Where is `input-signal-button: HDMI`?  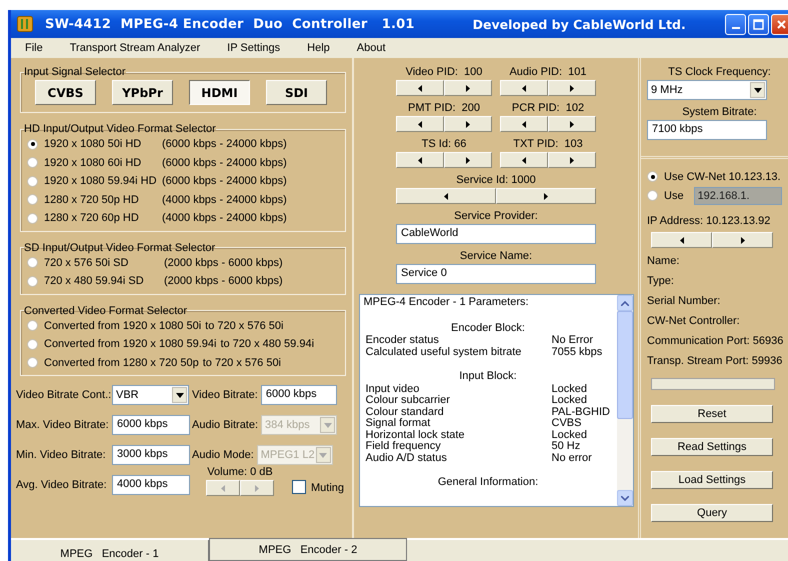
input-signal-button: HDMI is located at coordinates (219, 92).